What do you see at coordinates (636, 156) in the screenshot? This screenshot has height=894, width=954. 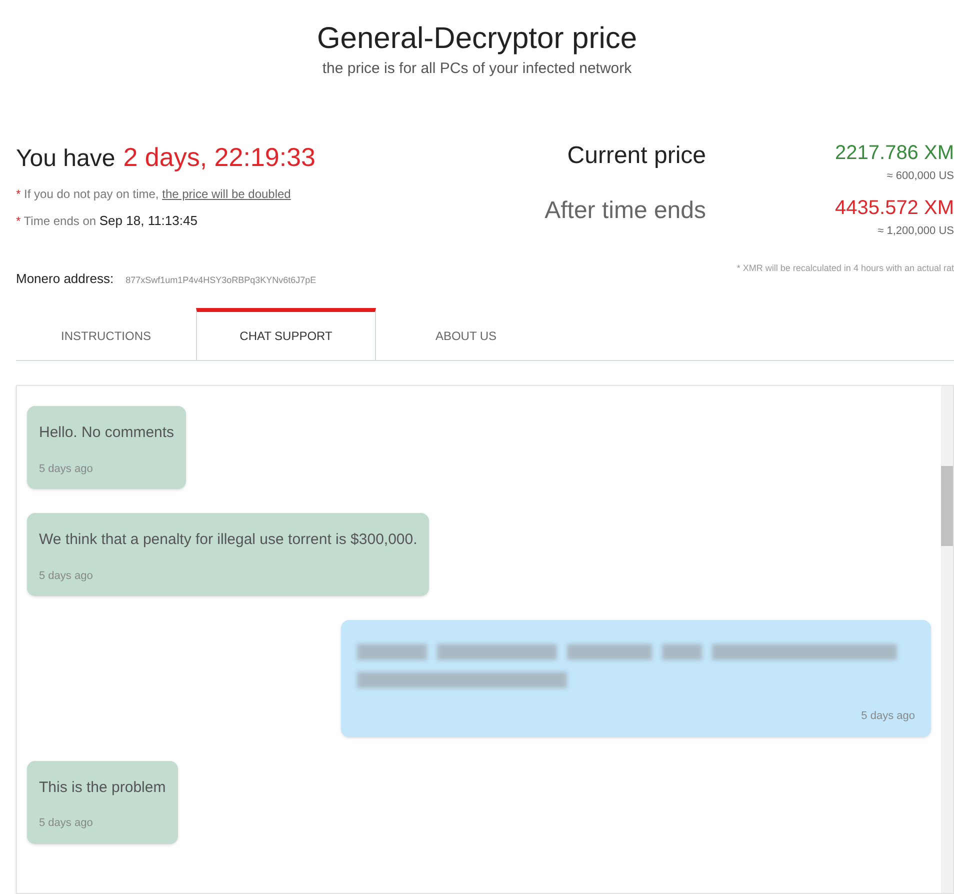 I see `price-label: Current price` at bounding box center [636, 156].